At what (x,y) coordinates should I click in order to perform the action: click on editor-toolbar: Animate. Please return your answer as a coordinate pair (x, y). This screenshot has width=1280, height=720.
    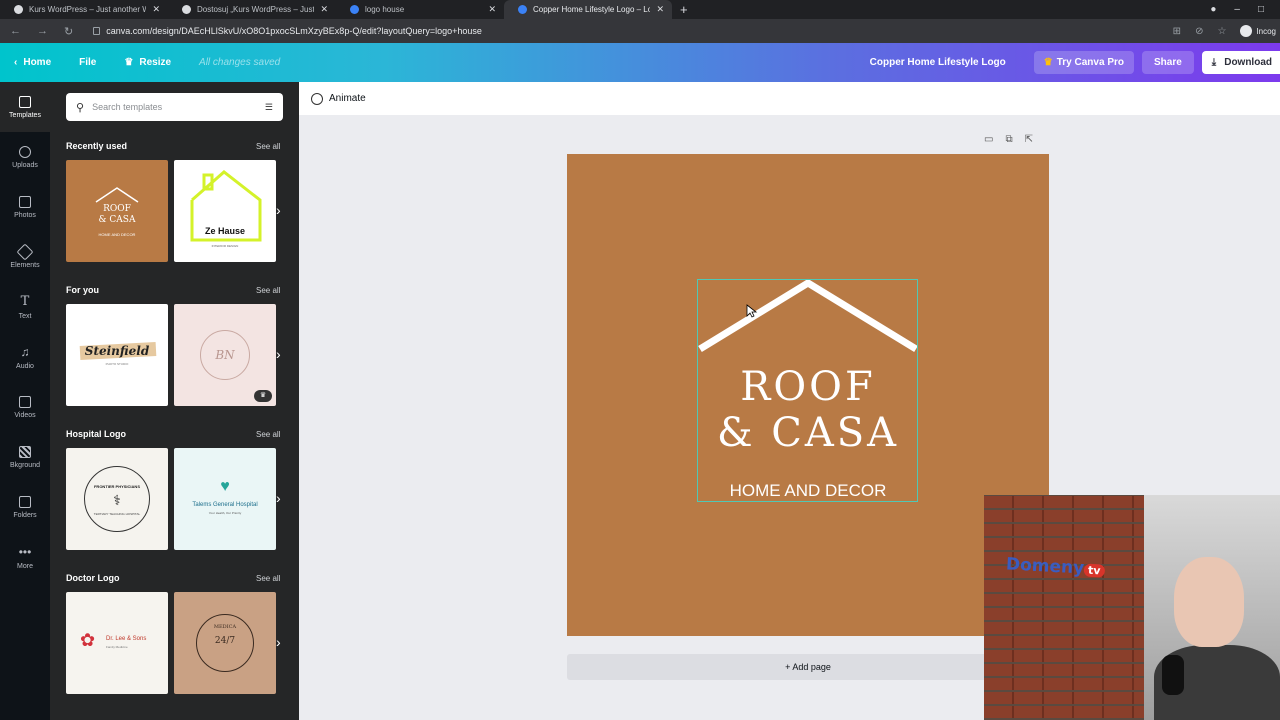
    Looking at the image, I should click on (789, 98).